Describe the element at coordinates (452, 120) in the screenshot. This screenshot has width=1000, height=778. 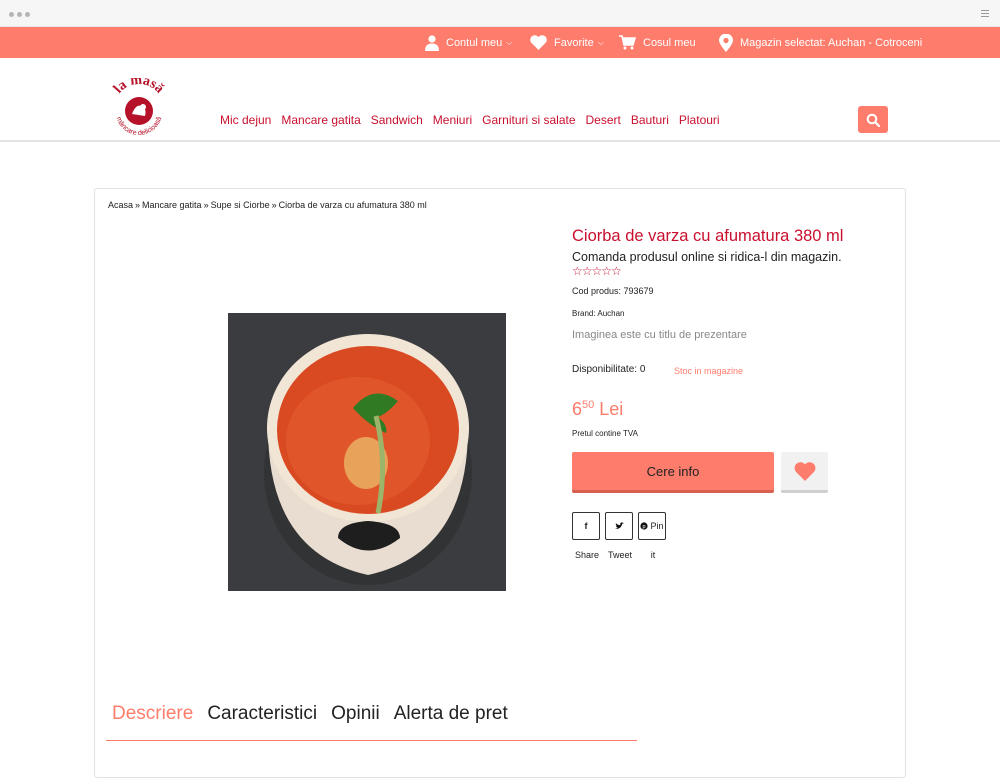
I see `nav-item-meniuri: Meniuri` at that location.